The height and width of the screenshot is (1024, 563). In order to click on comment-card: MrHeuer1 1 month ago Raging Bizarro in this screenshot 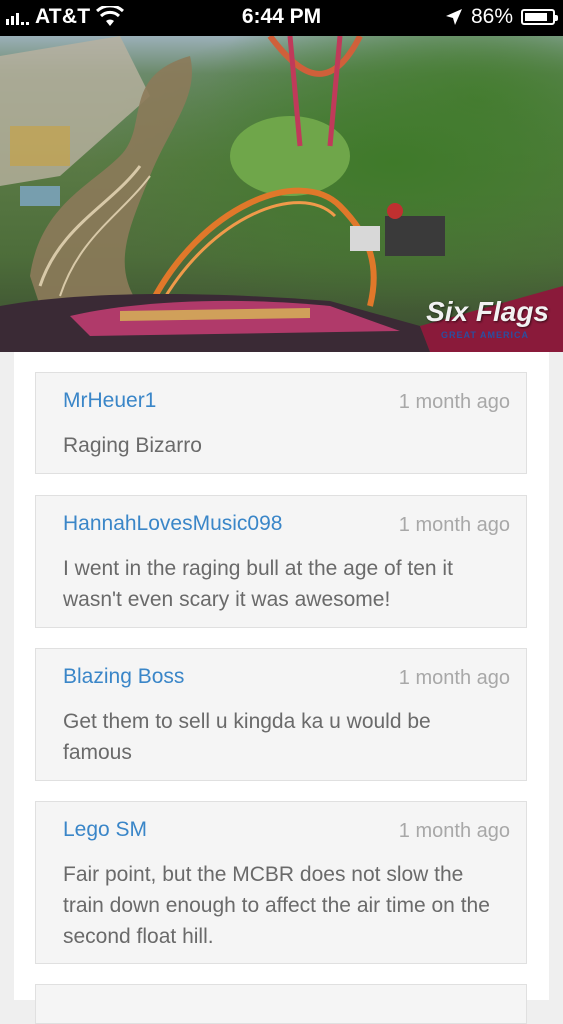, I will do `click(281, 423)`.